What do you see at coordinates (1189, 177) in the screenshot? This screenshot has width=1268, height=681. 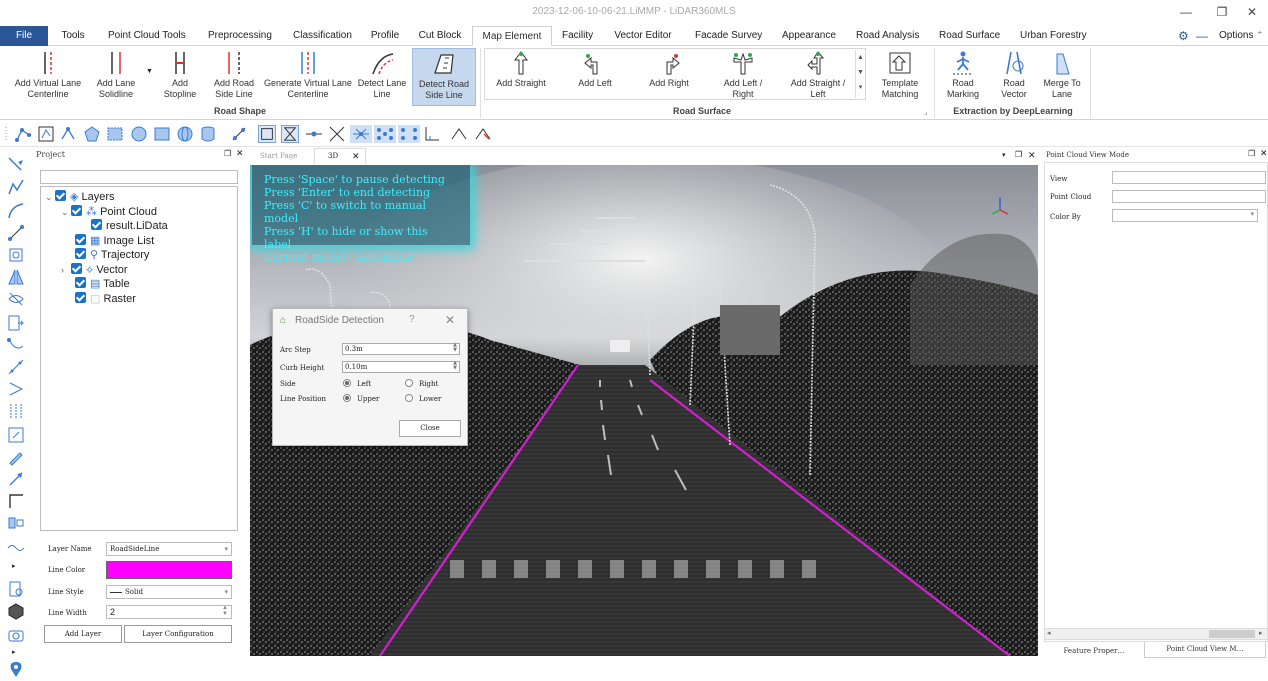 I see `view-field` at bounding box center [1189, 177].